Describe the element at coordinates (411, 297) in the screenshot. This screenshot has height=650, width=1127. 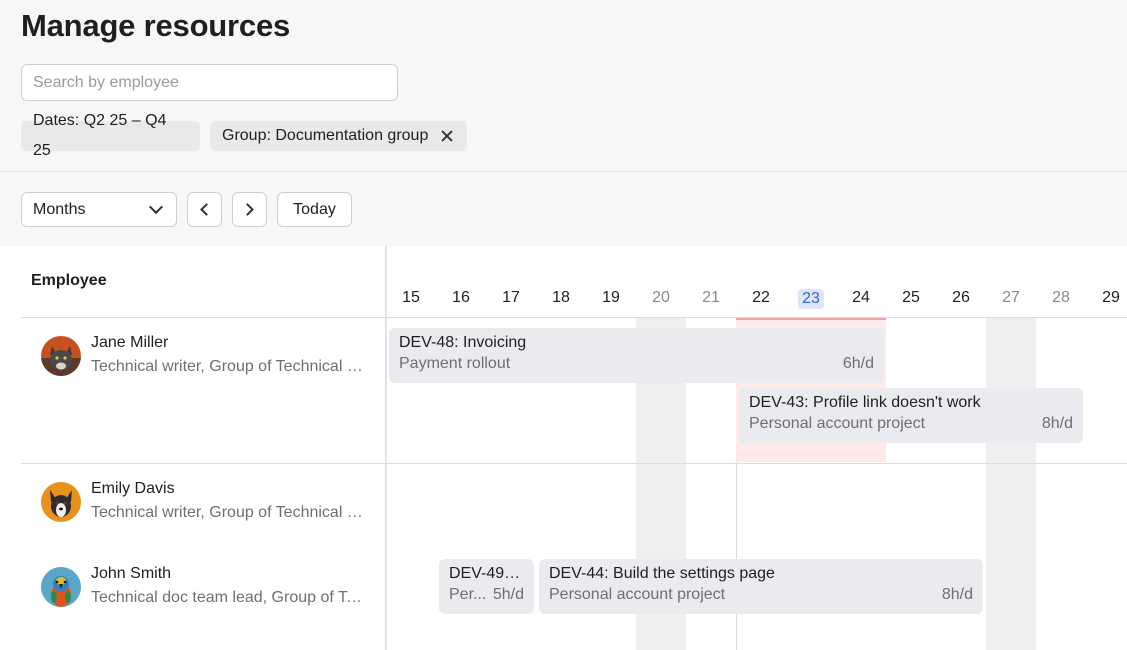
I see `day-header: 15` at that location.